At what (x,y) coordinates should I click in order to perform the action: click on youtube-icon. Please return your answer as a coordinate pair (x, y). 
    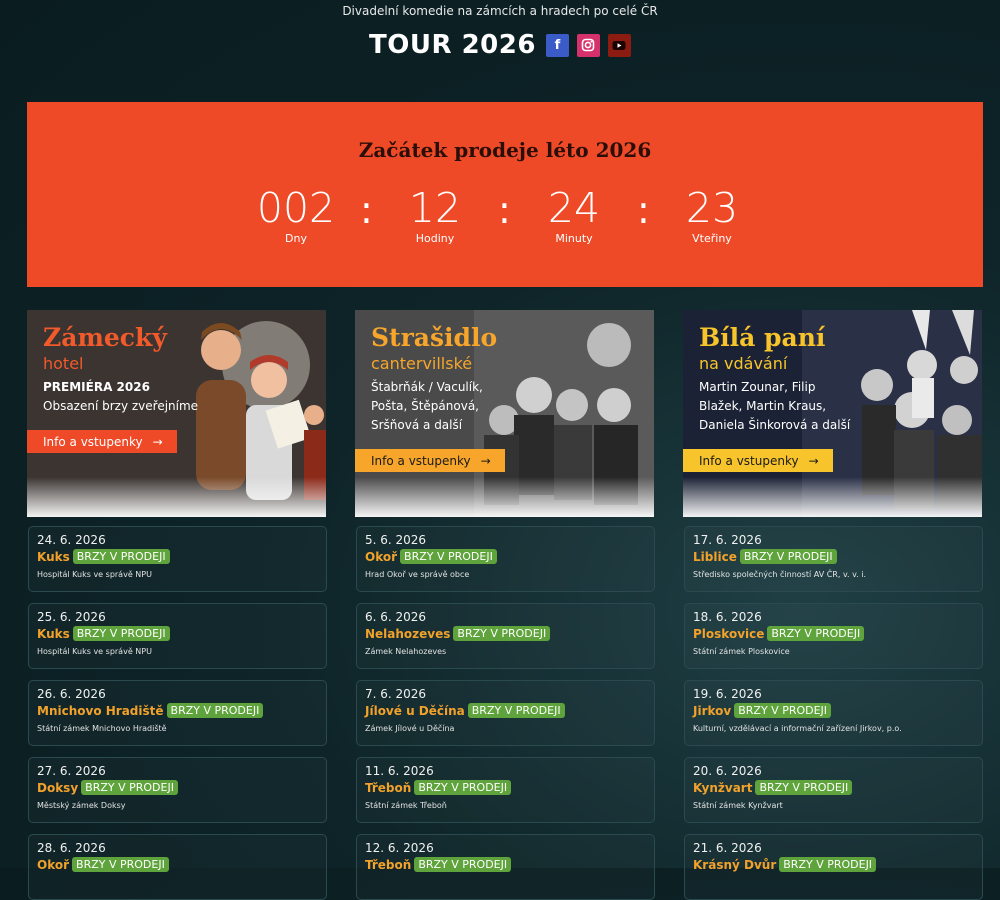
    Looking at the image, I should click on (619, 45).